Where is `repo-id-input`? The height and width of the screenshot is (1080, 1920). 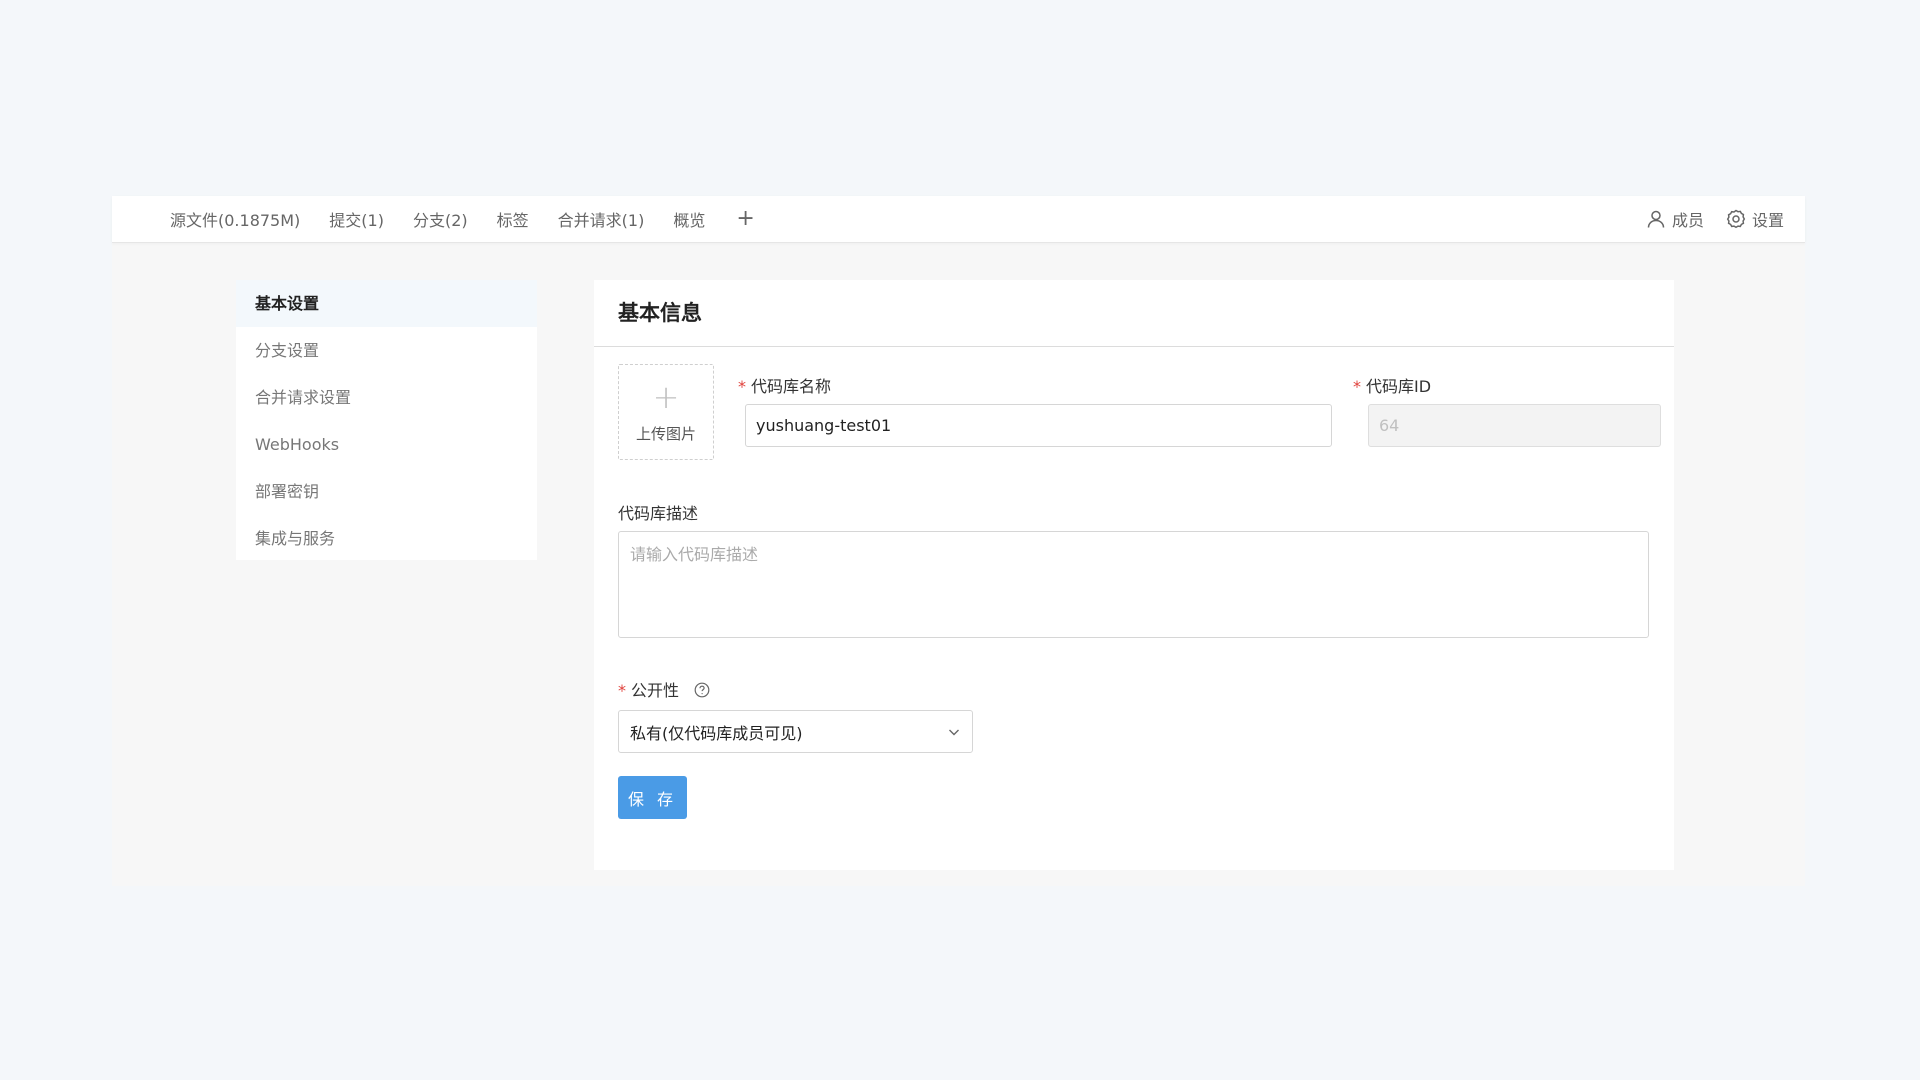 repo-id-input is located at coordinates (1514, 425).